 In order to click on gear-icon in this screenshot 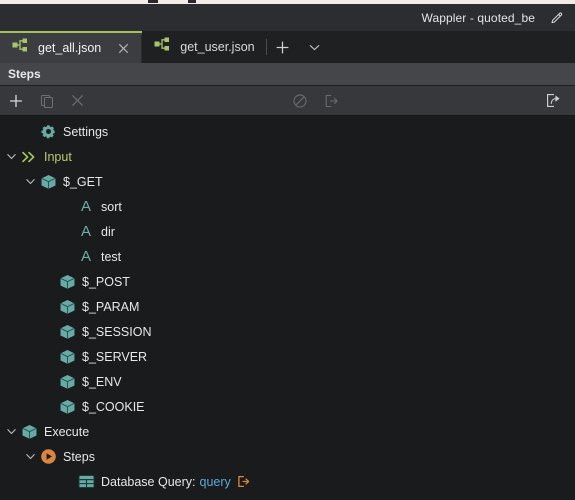, I will do `click(48, 131)`.